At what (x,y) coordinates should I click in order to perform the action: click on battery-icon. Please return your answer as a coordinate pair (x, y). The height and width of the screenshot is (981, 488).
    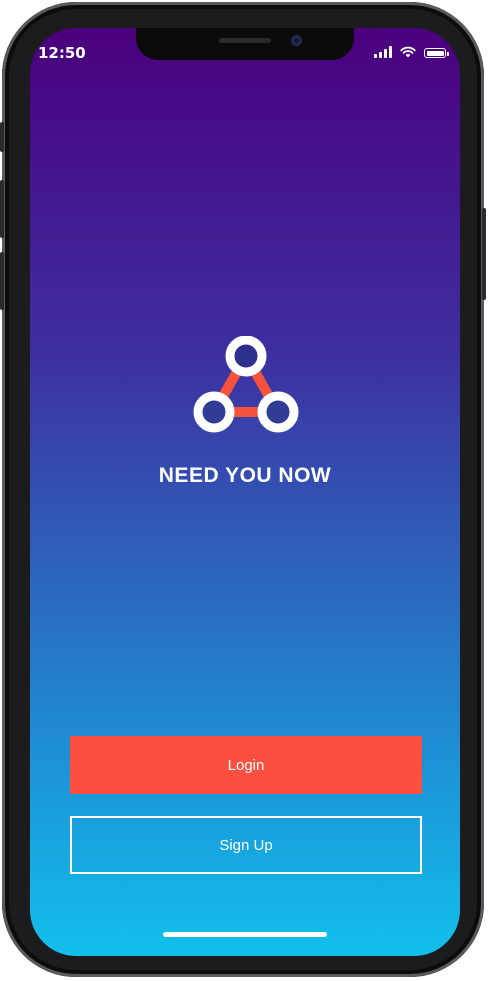
    Looking at the image, I should click on (436, 53).